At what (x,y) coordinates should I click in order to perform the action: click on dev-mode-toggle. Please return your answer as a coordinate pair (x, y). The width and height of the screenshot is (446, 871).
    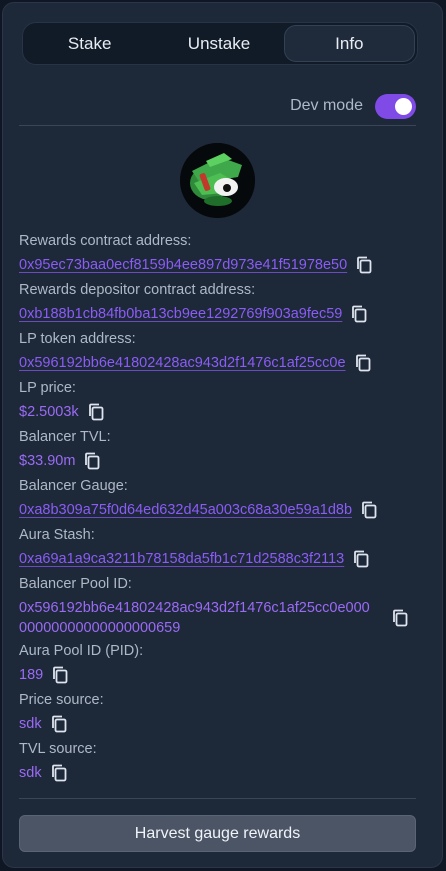
    Looking at the image, I should click on (395, 106).